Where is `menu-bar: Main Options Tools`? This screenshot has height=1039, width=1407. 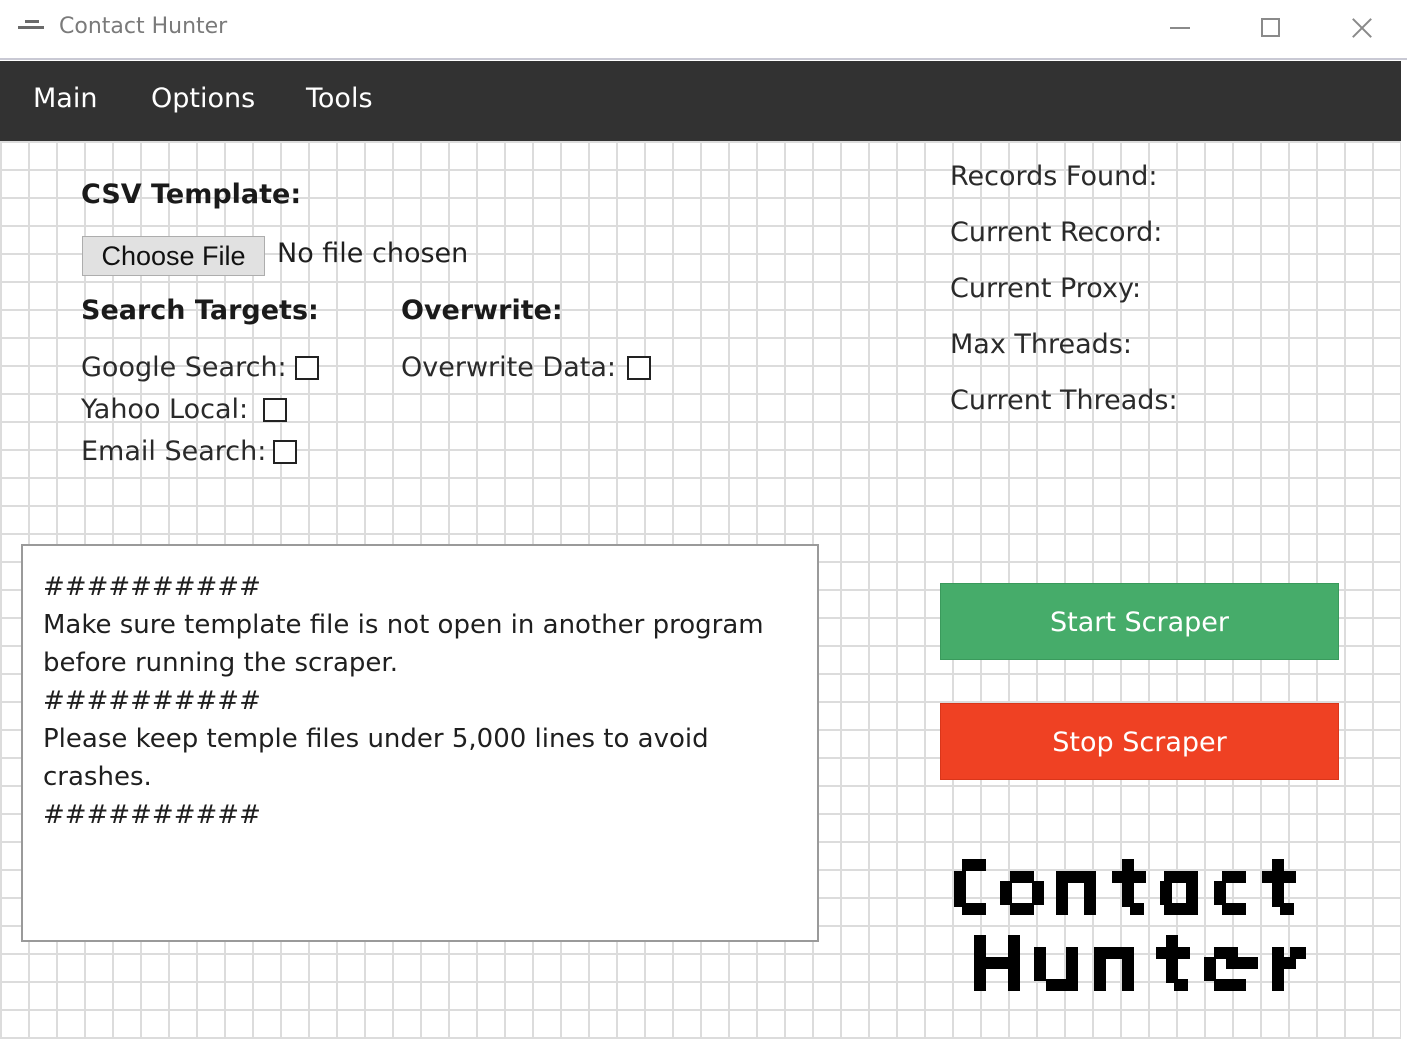 menu-bar: Main Options Tools is located at coordinates (700, 101).